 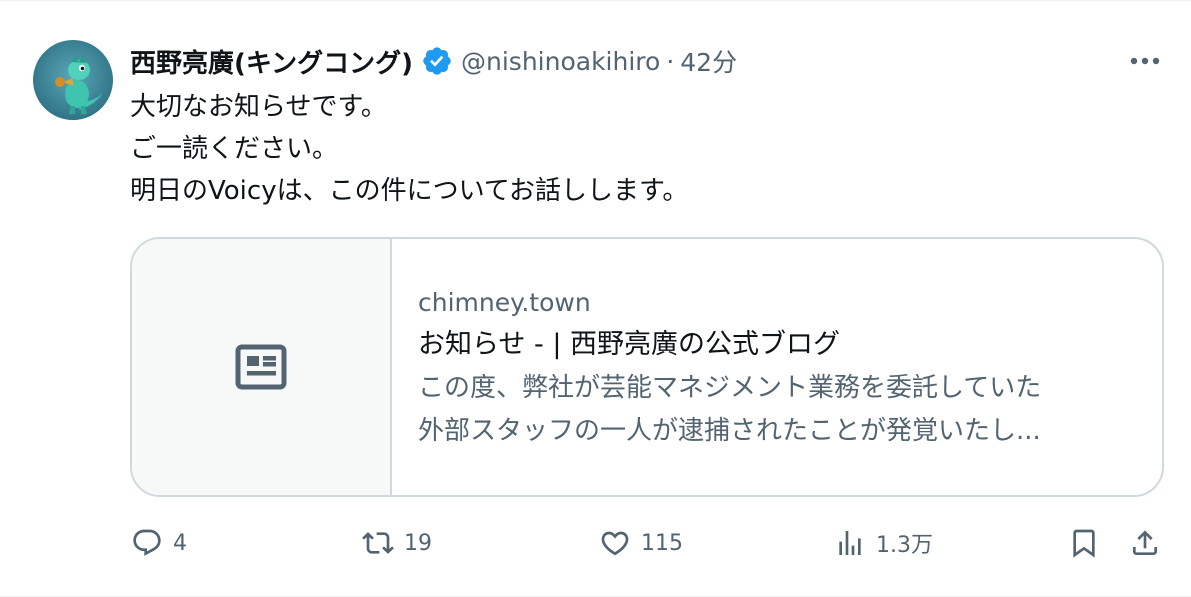 I want to click on avatar-dinosaur-icon, so click(x=73, y=80).